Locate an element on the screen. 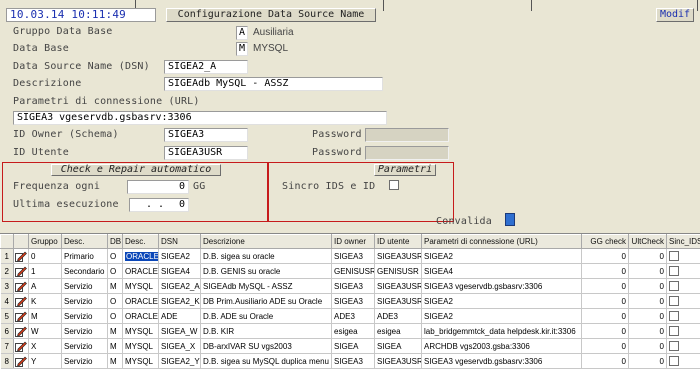  cell-dsn: SIGEA2 is located at coordinates (179, 256).